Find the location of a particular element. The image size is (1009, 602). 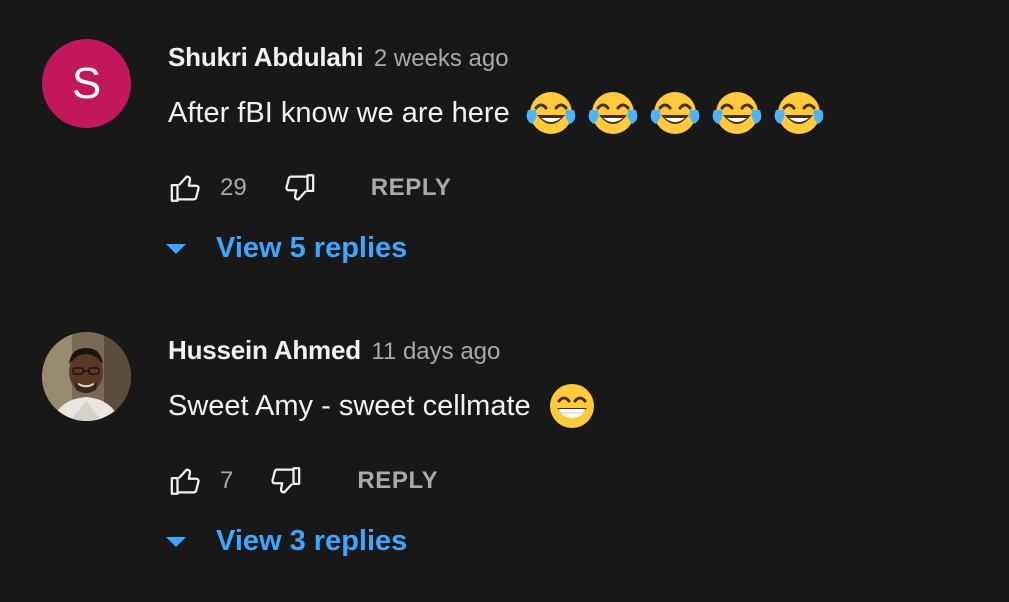

comment-text: After fBI know we are here is located at coordinates (497, 113).